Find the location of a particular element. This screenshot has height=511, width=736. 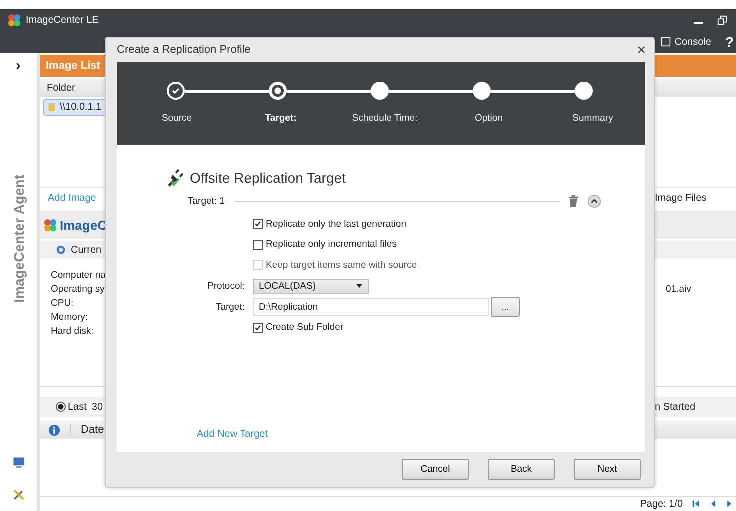

app-title: ImageCenter LE is located at coordinates (62, 20).